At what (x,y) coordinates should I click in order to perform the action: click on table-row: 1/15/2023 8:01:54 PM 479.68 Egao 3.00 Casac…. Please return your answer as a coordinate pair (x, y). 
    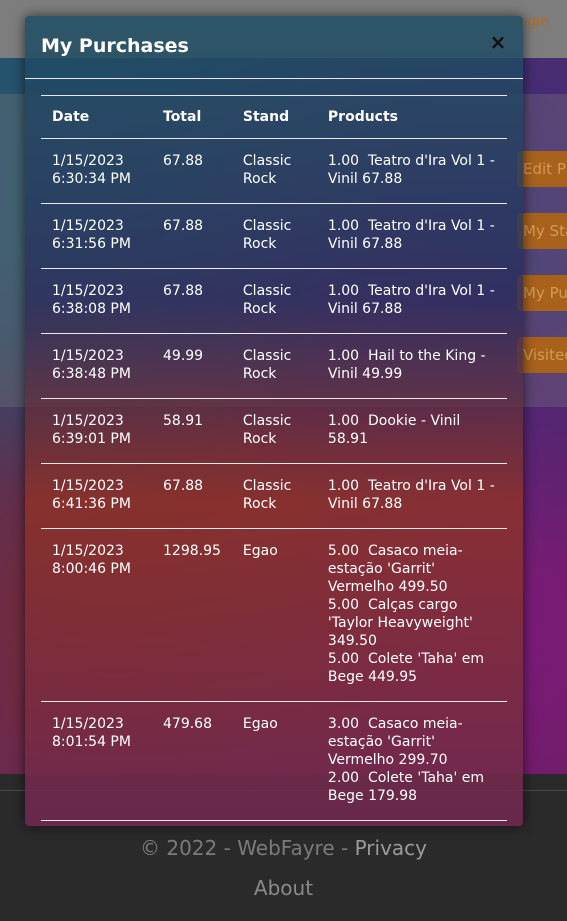
    Looking at the image, I should click on (274, 761).